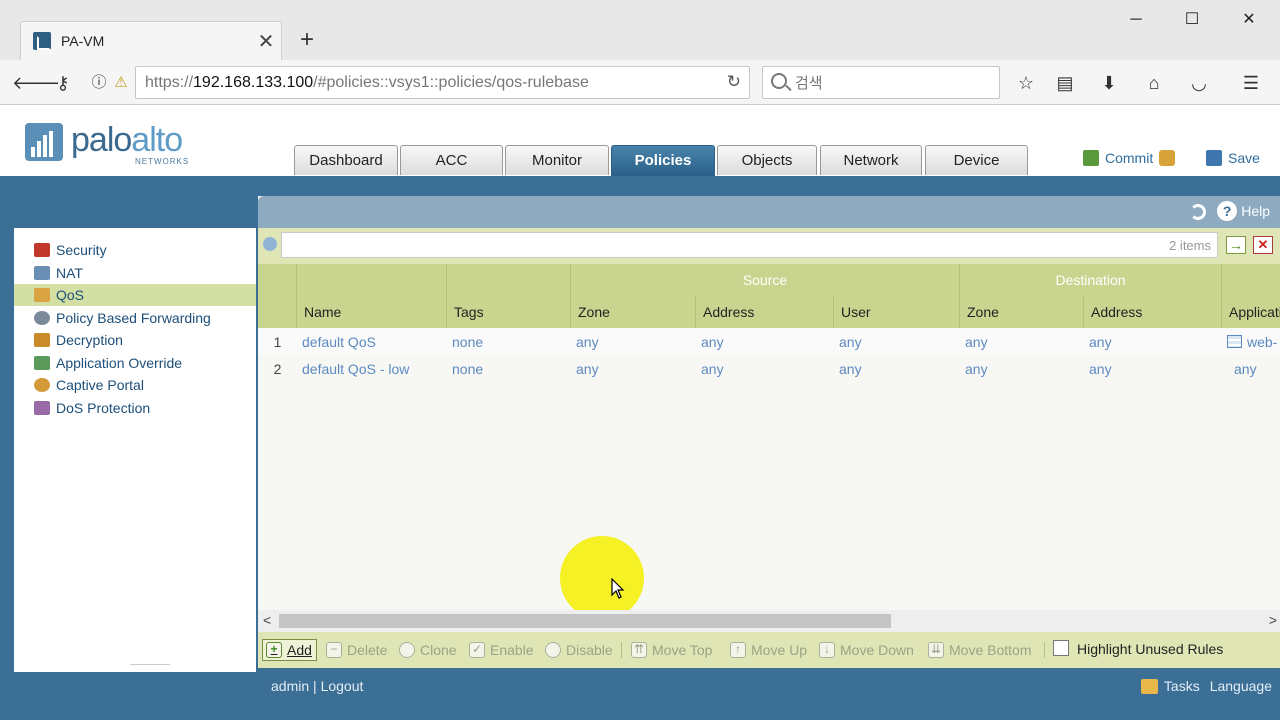  What do you see at coordinates (1153, 312) in the screenshot?
I see `column-header-destination-address: Address` at bounding box center [1153, 312].